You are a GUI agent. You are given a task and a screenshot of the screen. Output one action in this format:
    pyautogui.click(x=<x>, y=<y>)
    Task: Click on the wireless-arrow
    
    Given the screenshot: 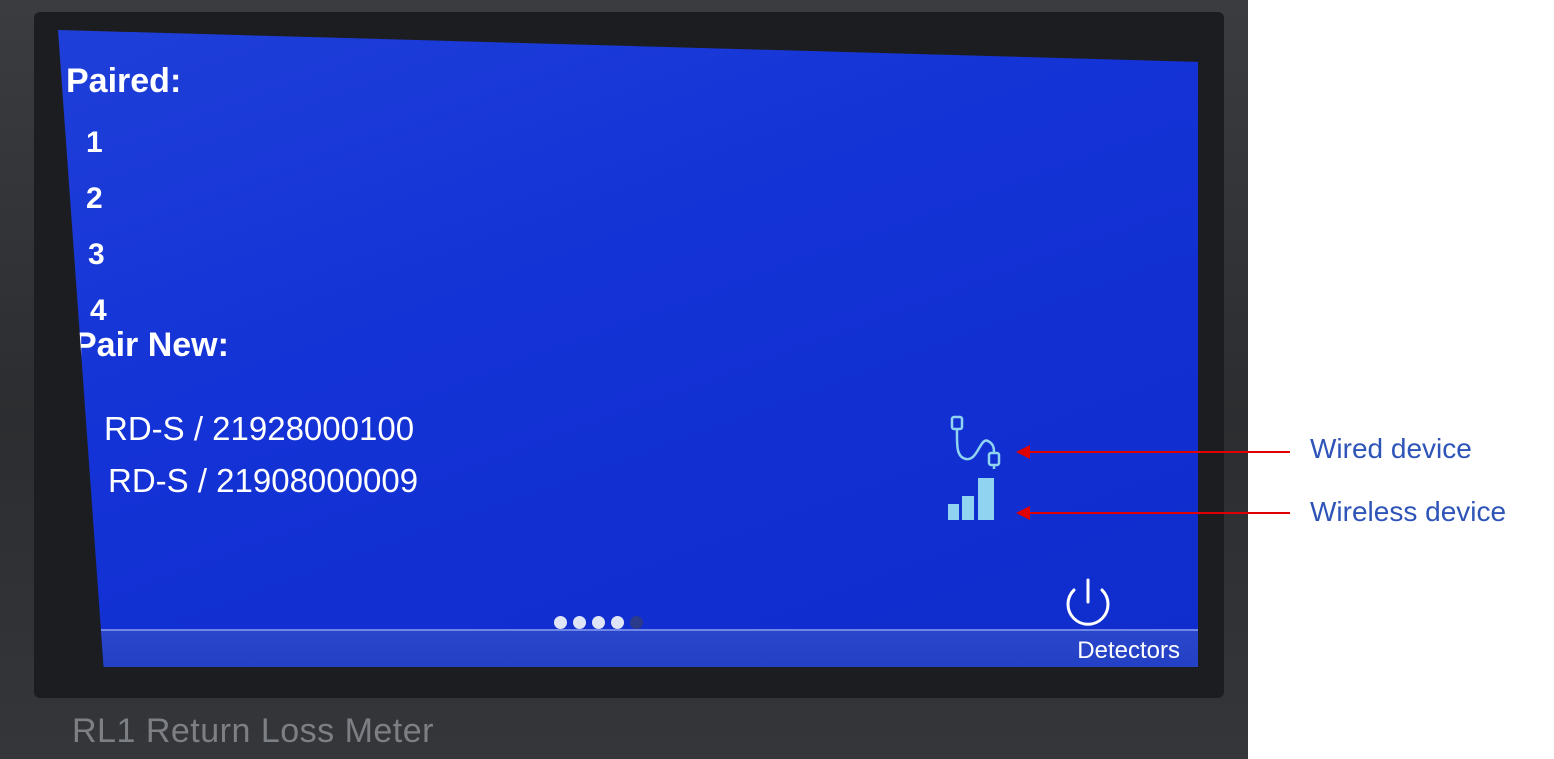 What is the action you would take?
    pyautogui.click(x=1159, y=513)
    